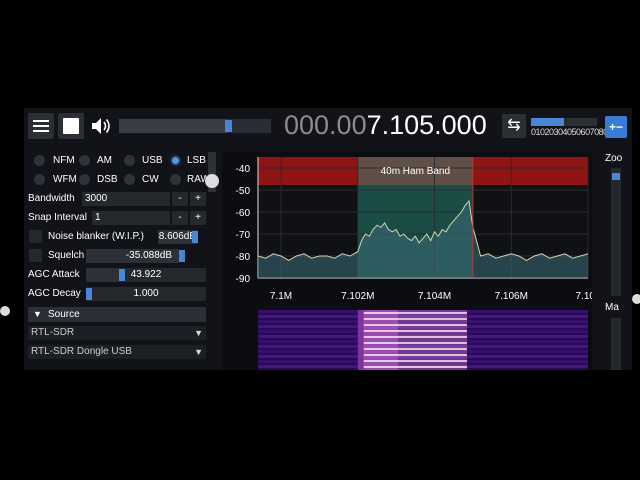 The image size is (640, 480). I want to click on y-tick-label: -60, so click(243, 213).